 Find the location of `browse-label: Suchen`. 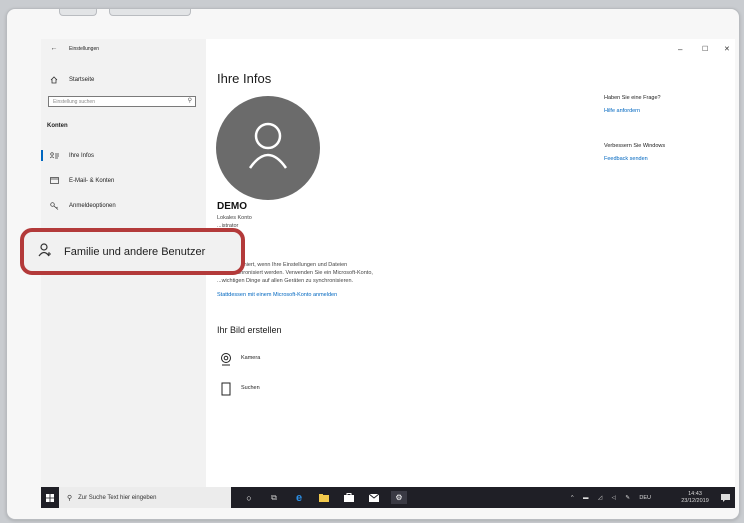

browse-label: Suchen is located at coordinates (250, 388).